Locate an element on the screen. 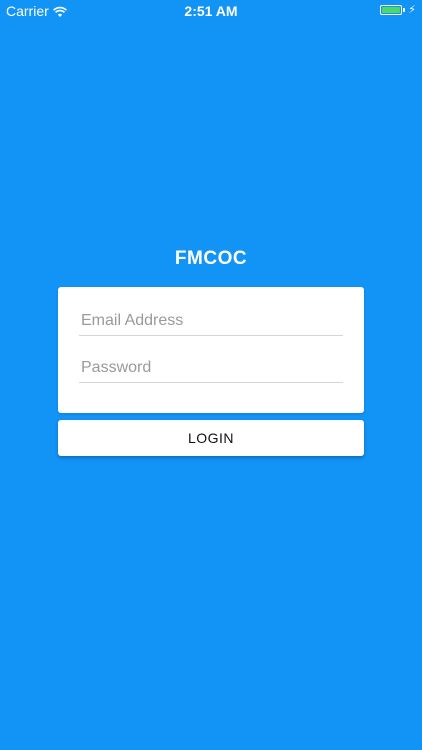 Image resolution: width=422 pixels, height=750 pixels. login-card is located at coordinates (211, 350).